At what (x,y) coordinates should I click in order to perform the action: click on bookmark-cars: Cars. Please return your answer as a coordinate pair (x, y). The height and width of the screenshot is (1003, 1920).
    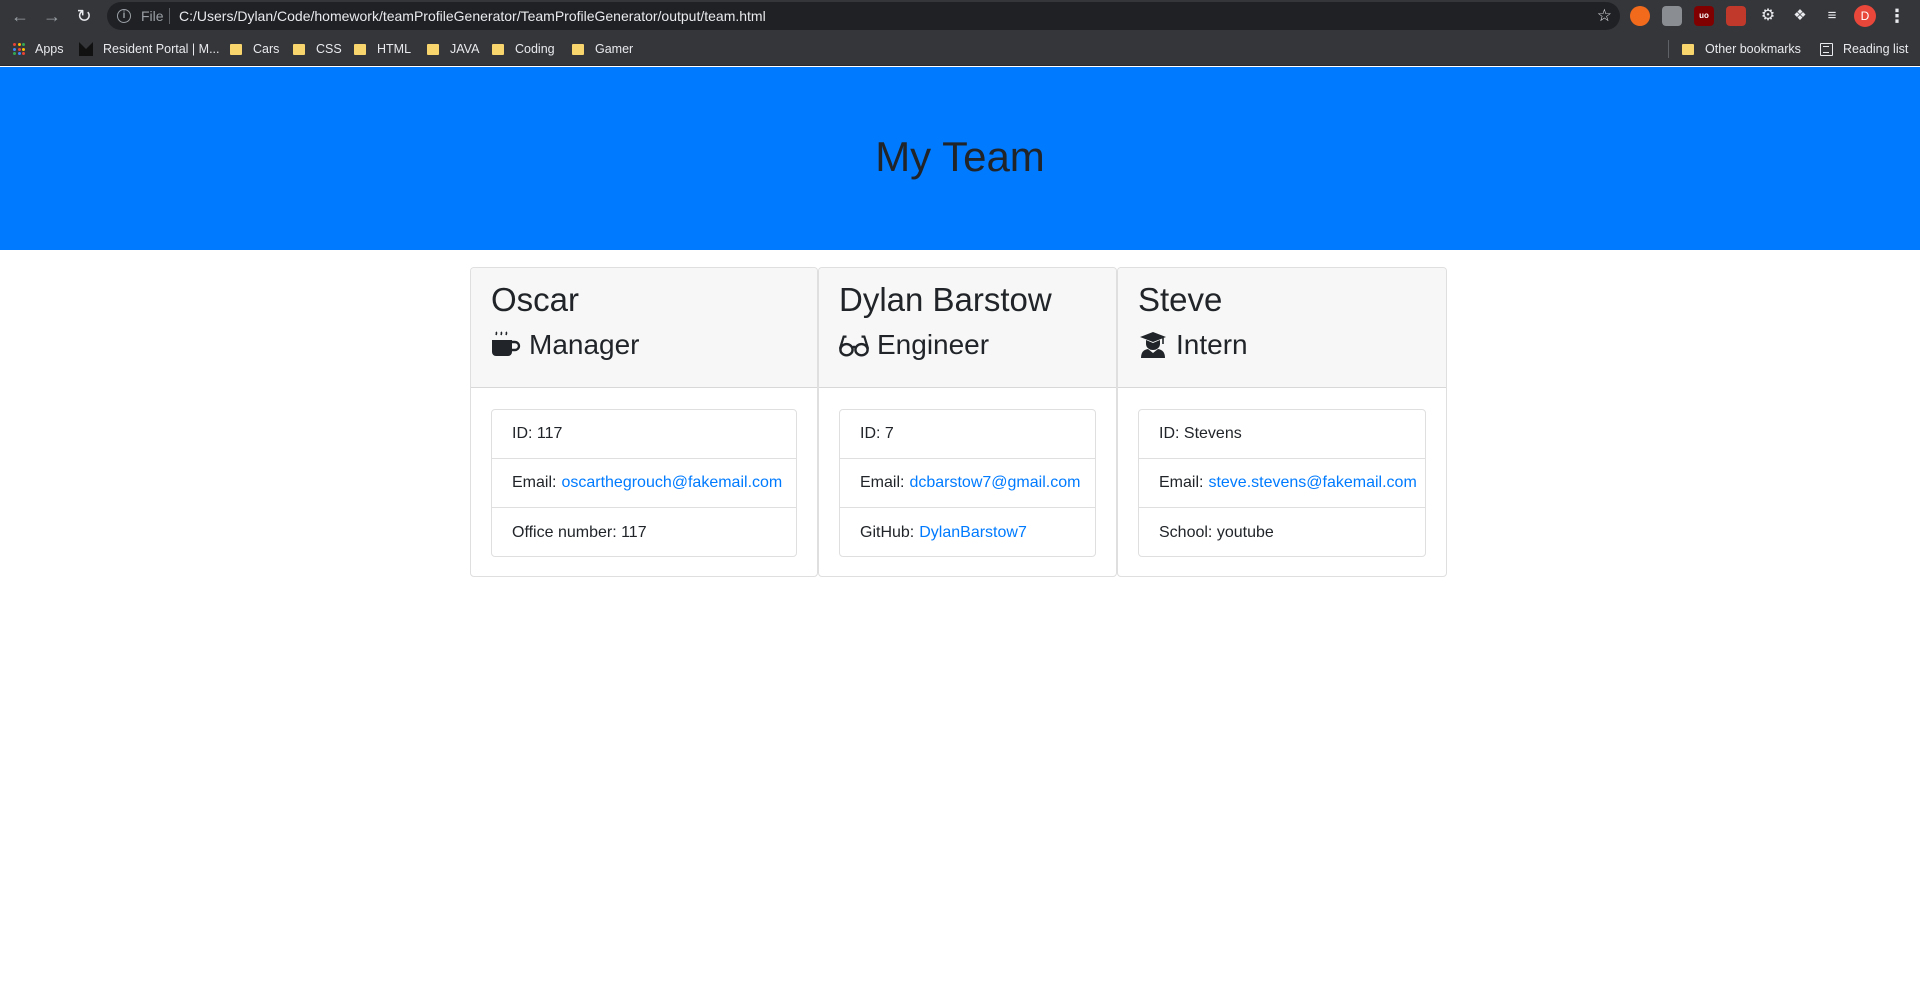
    Looking at the image, I should click on (254, 49).